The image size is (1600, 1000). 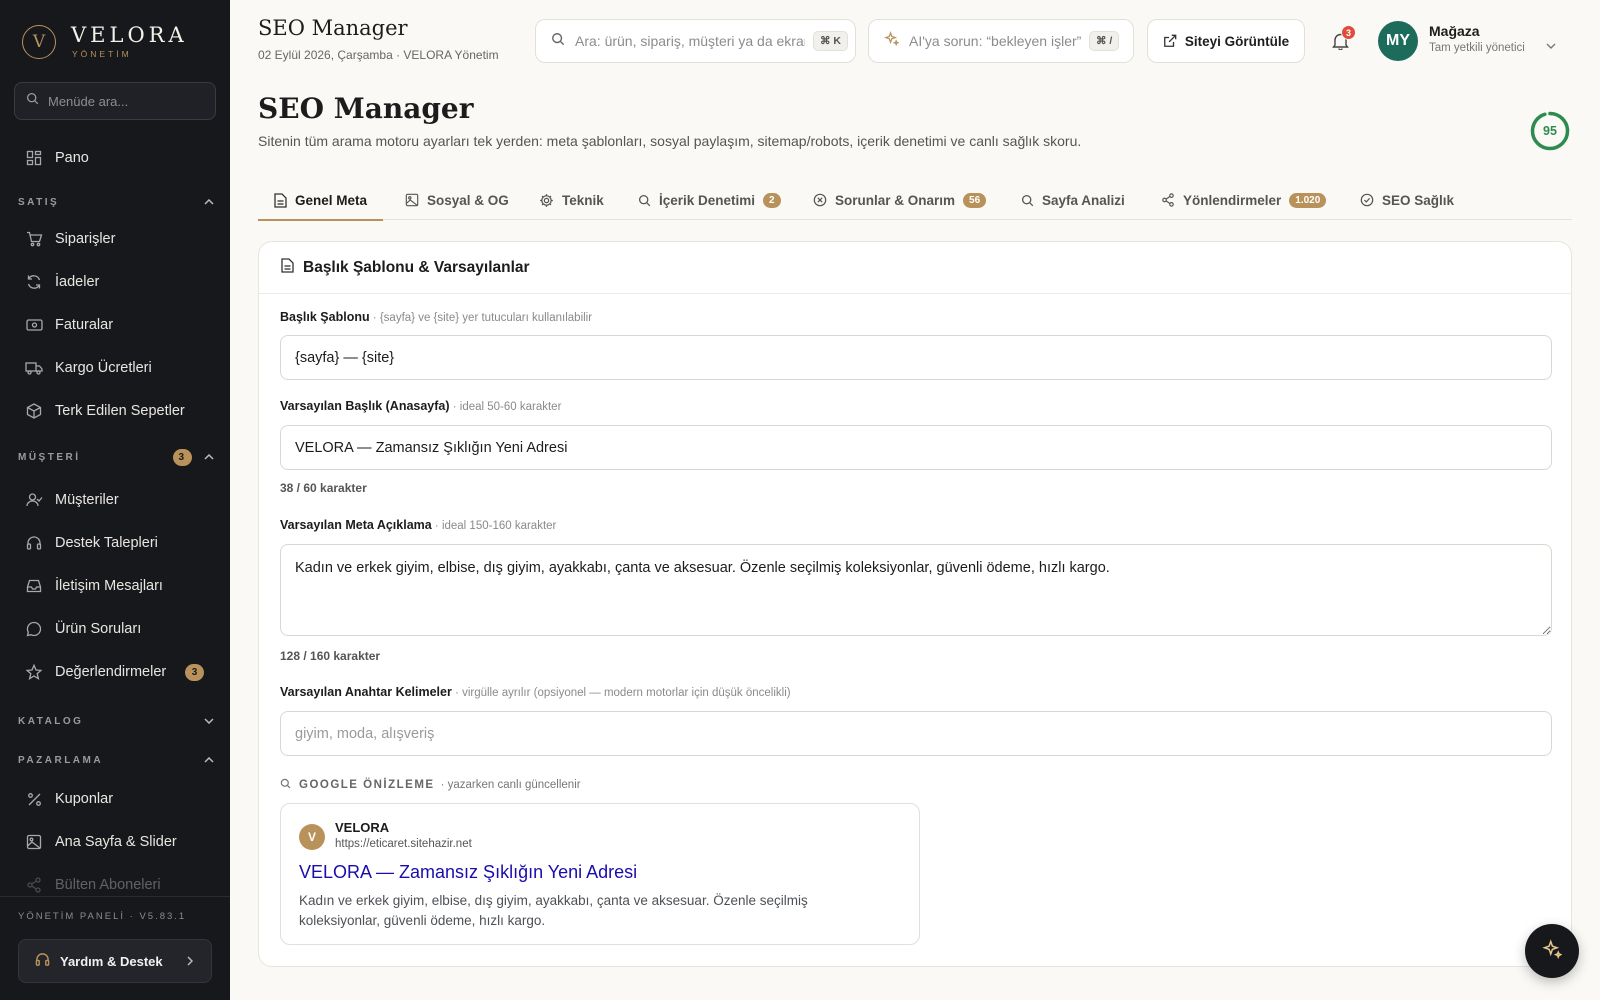 I want to click on tab-sorunlar-onarim: Sorunlar & Onarım 56, so click(x=900, y=200).